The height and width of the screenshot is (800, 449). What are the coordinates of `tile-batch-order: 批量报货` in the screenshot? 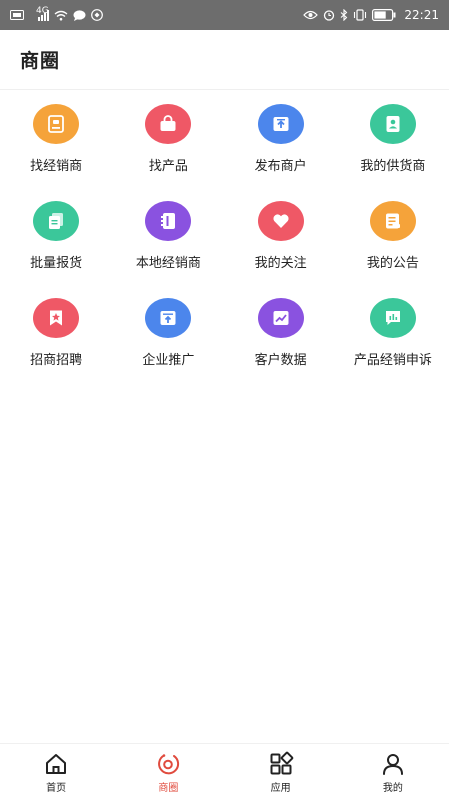 It's located at (56, 245).